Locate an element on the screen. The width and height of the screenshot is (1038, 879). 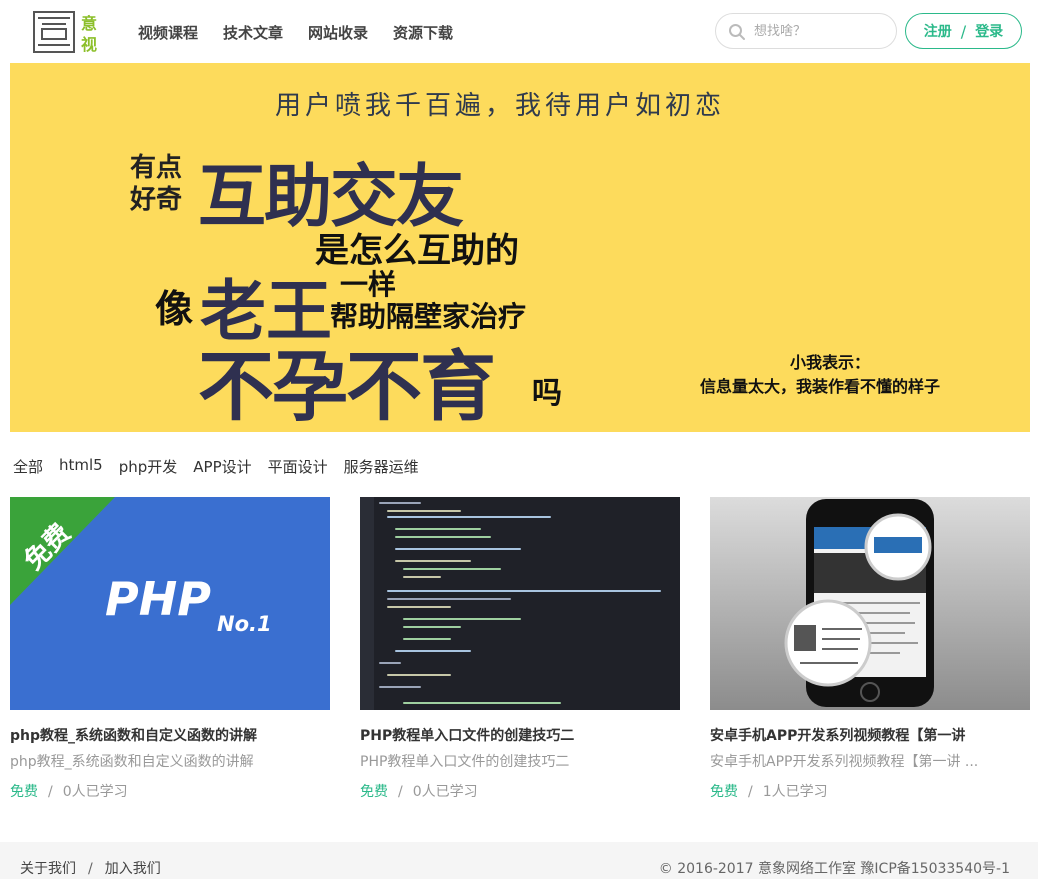
course-desc: php教程_系统函数和自定义函数的讲解 is located at coordinates (132, 762).